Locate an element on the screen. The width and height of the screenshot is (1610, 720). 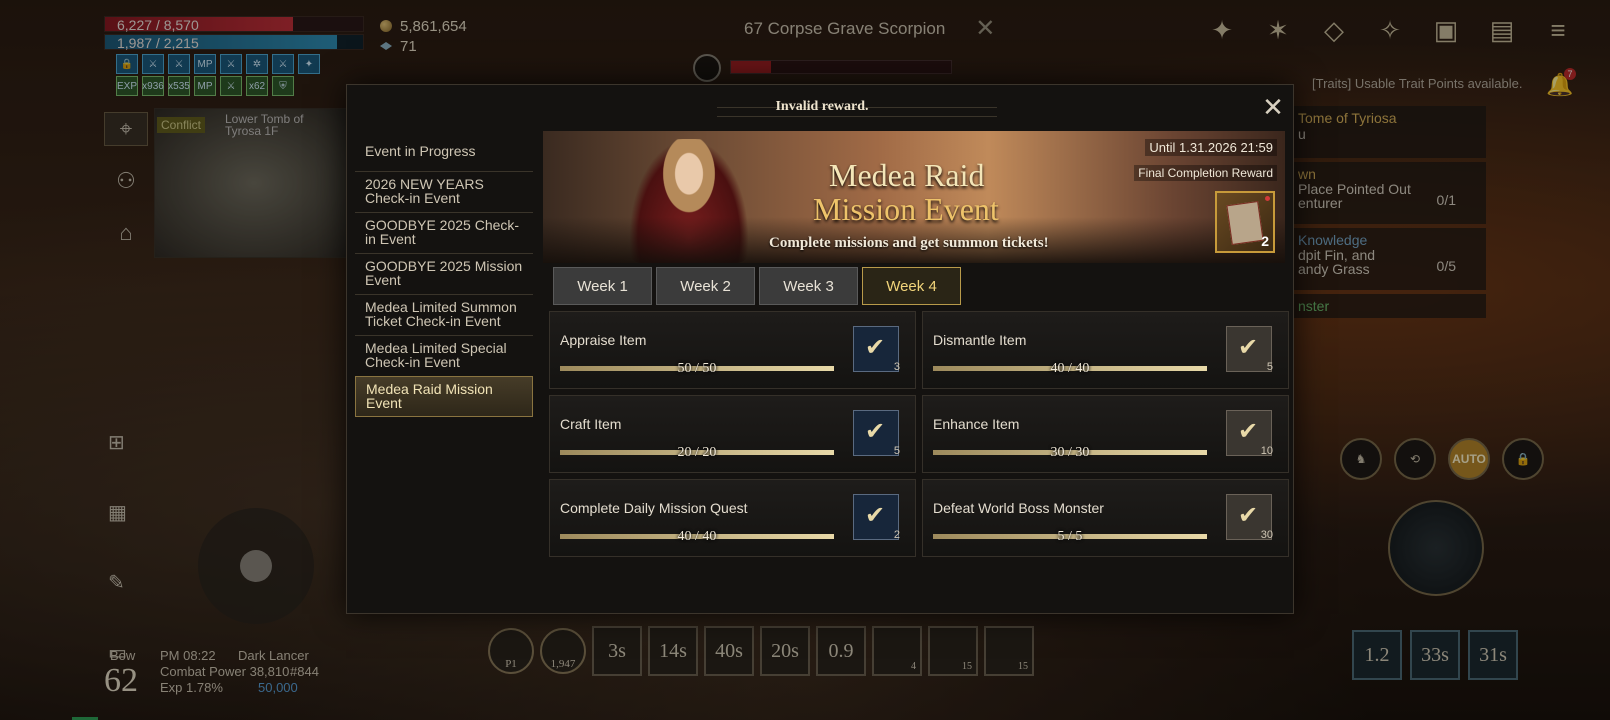
movement-joystick is located at coordinates (256, 566).